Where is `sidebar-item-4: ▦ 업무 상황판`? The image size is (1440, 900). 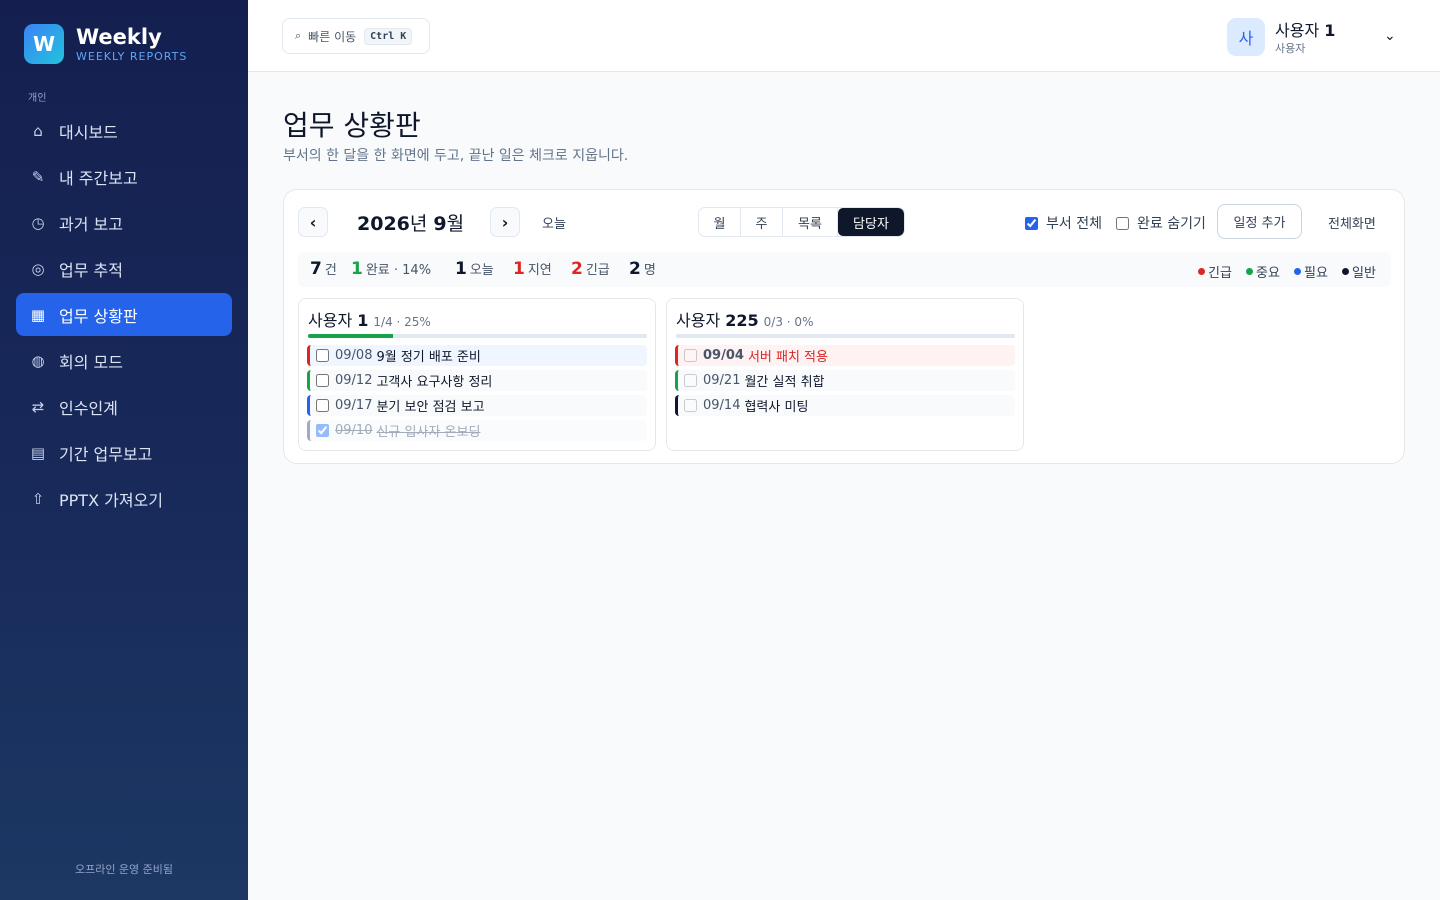
sidebar-item-4: ▦ 업무 상황판 is located at coordinates (124, 314).